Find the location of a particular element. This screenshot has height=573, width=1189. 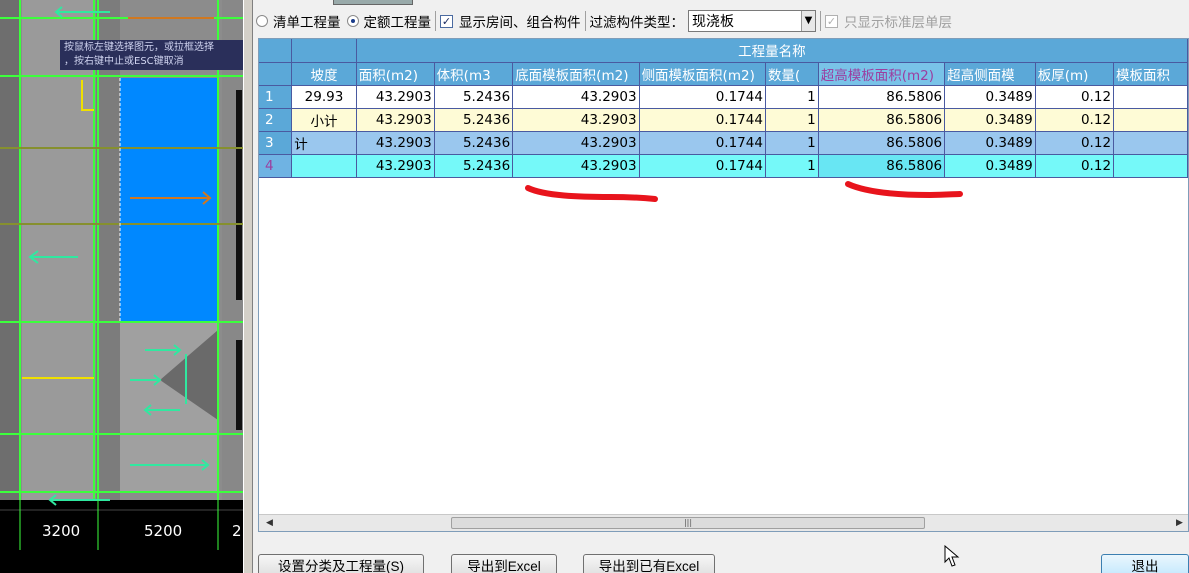

show-rooms-checkbox: ✓ 显示房间、组合构件 is located at coordinates (510, 21).